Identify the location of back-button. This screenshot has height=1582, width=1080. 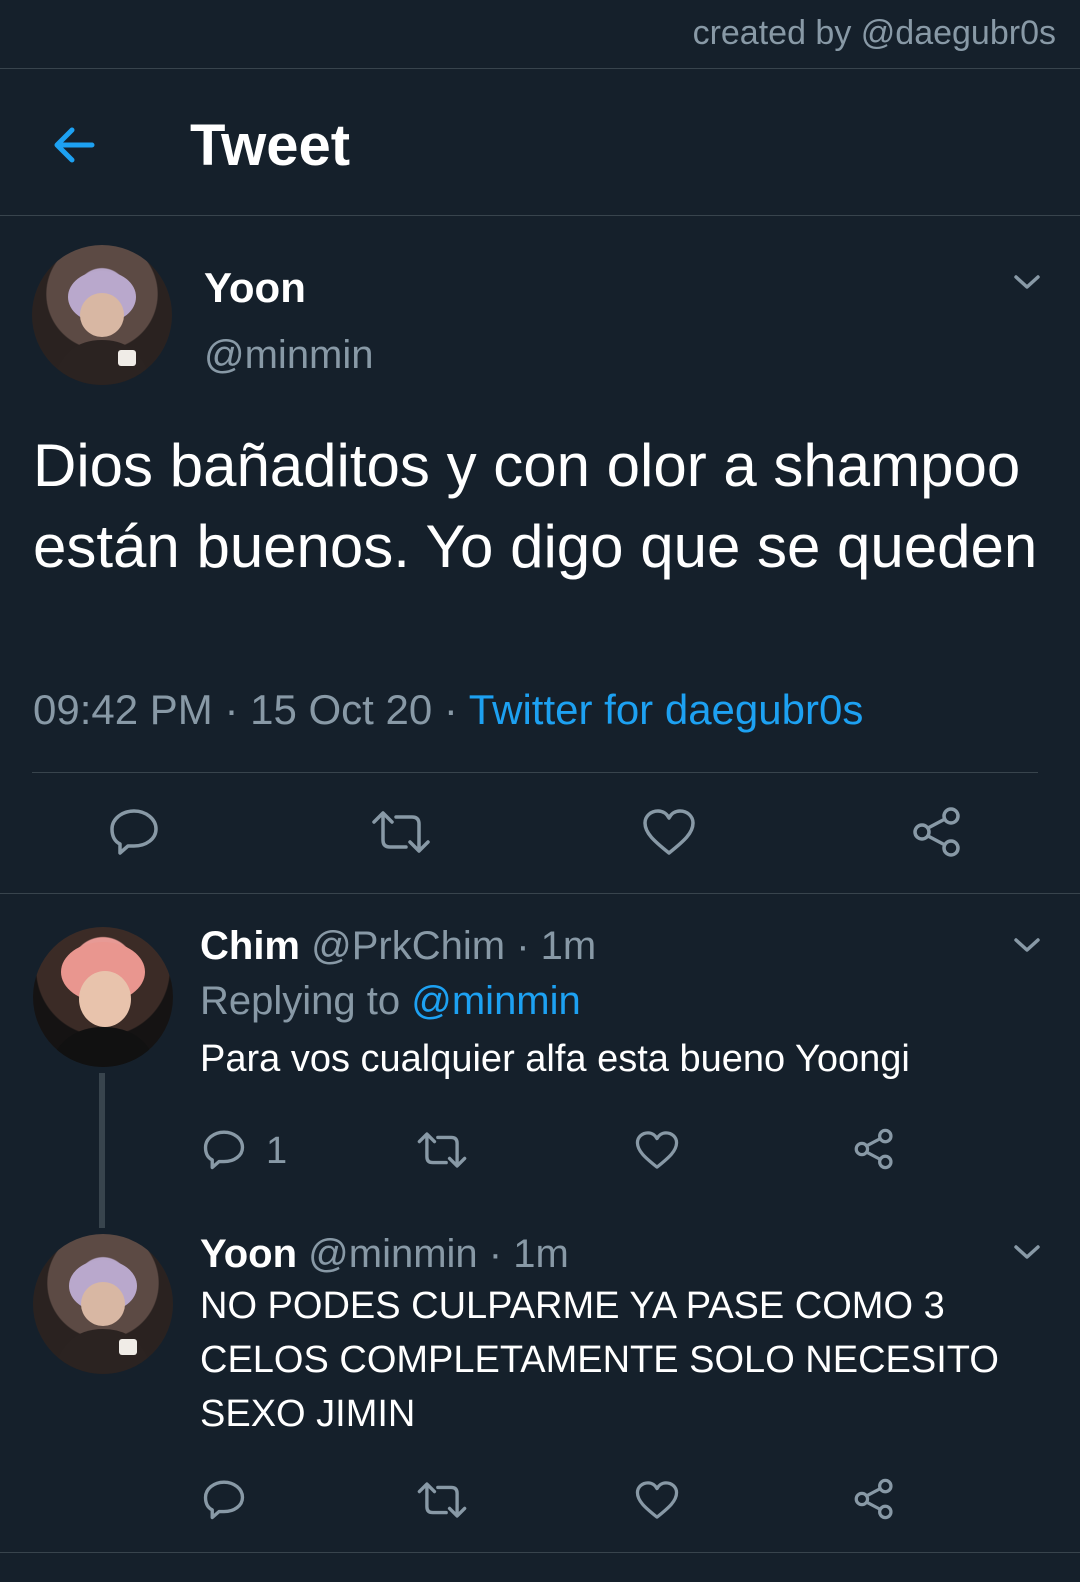
(75, 145).